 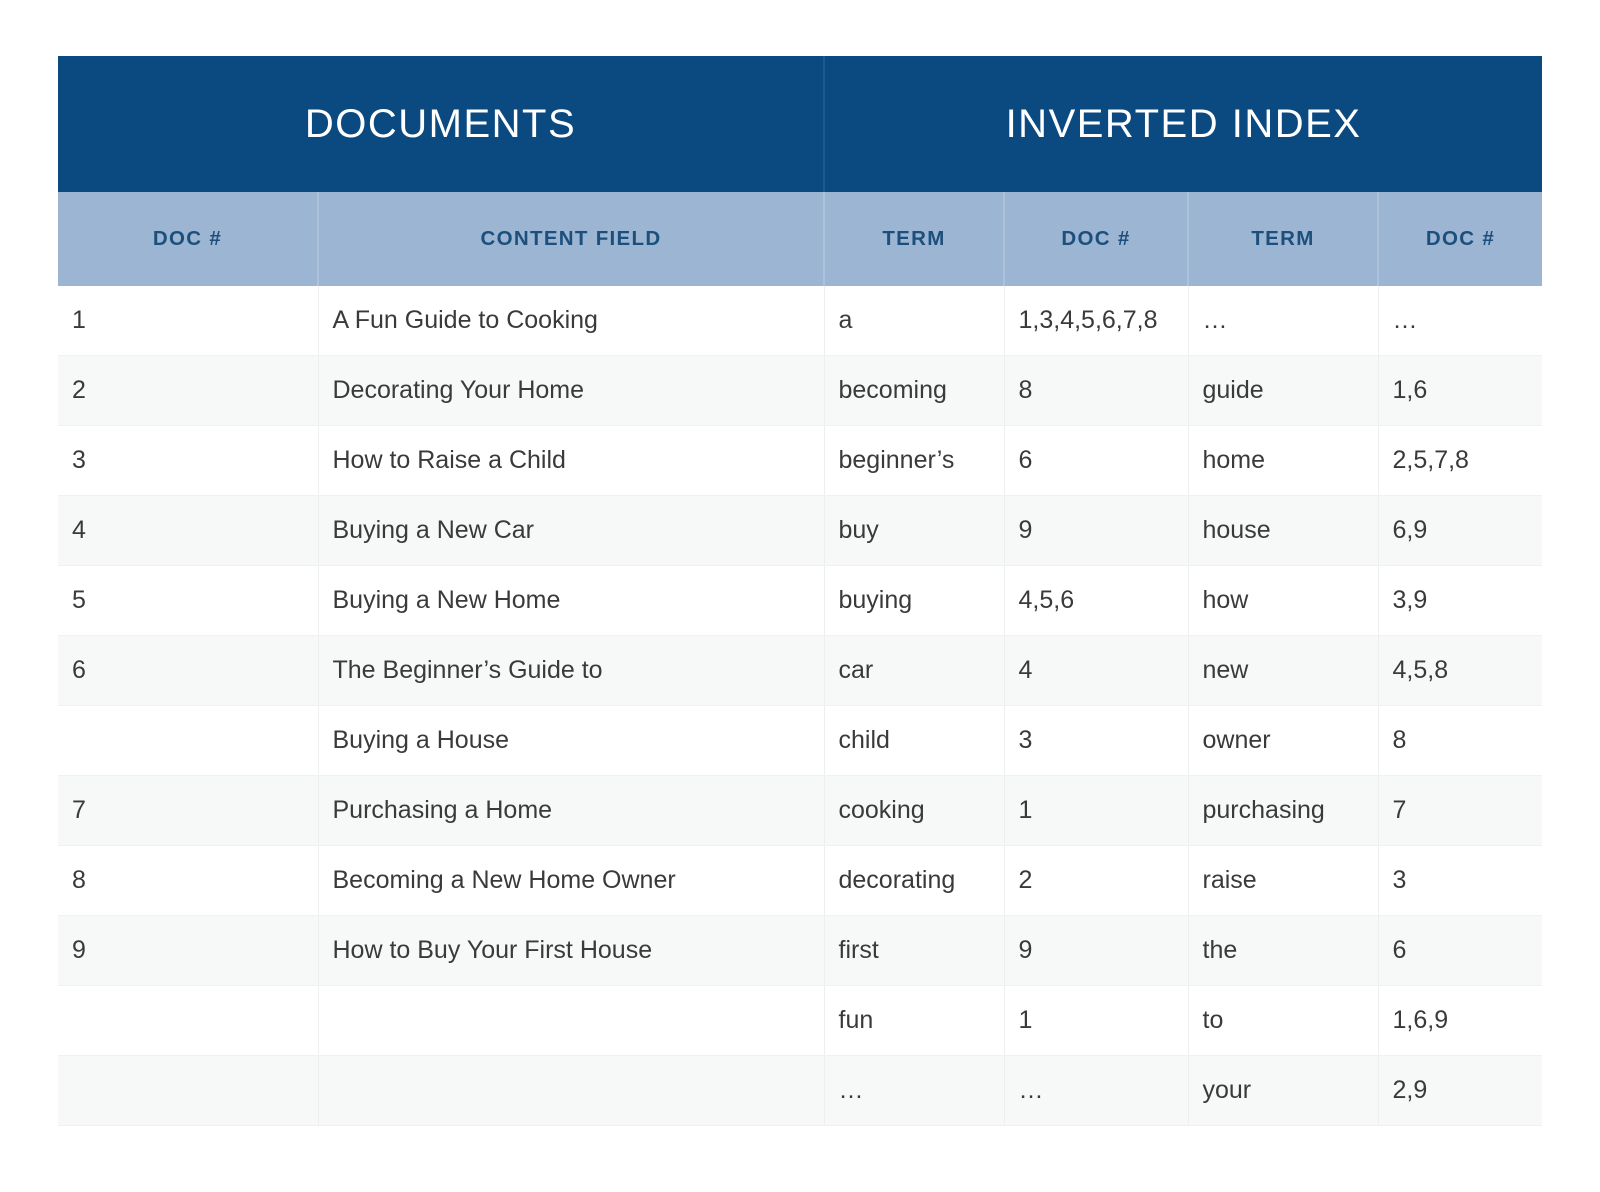 I want to click on cell-doc-num-b: 1,6,9, so click(x=1460, y=1020).